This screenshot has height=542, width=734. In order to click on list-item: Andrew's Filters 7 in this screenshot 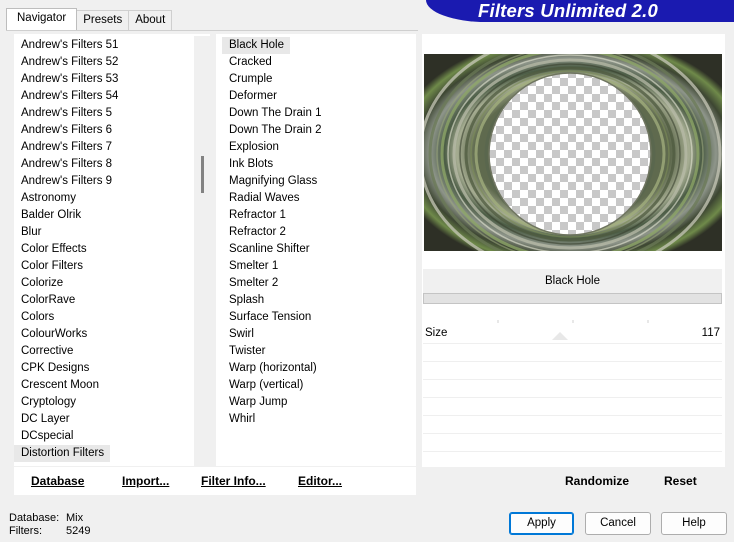, I will do `click(112, 147)`.